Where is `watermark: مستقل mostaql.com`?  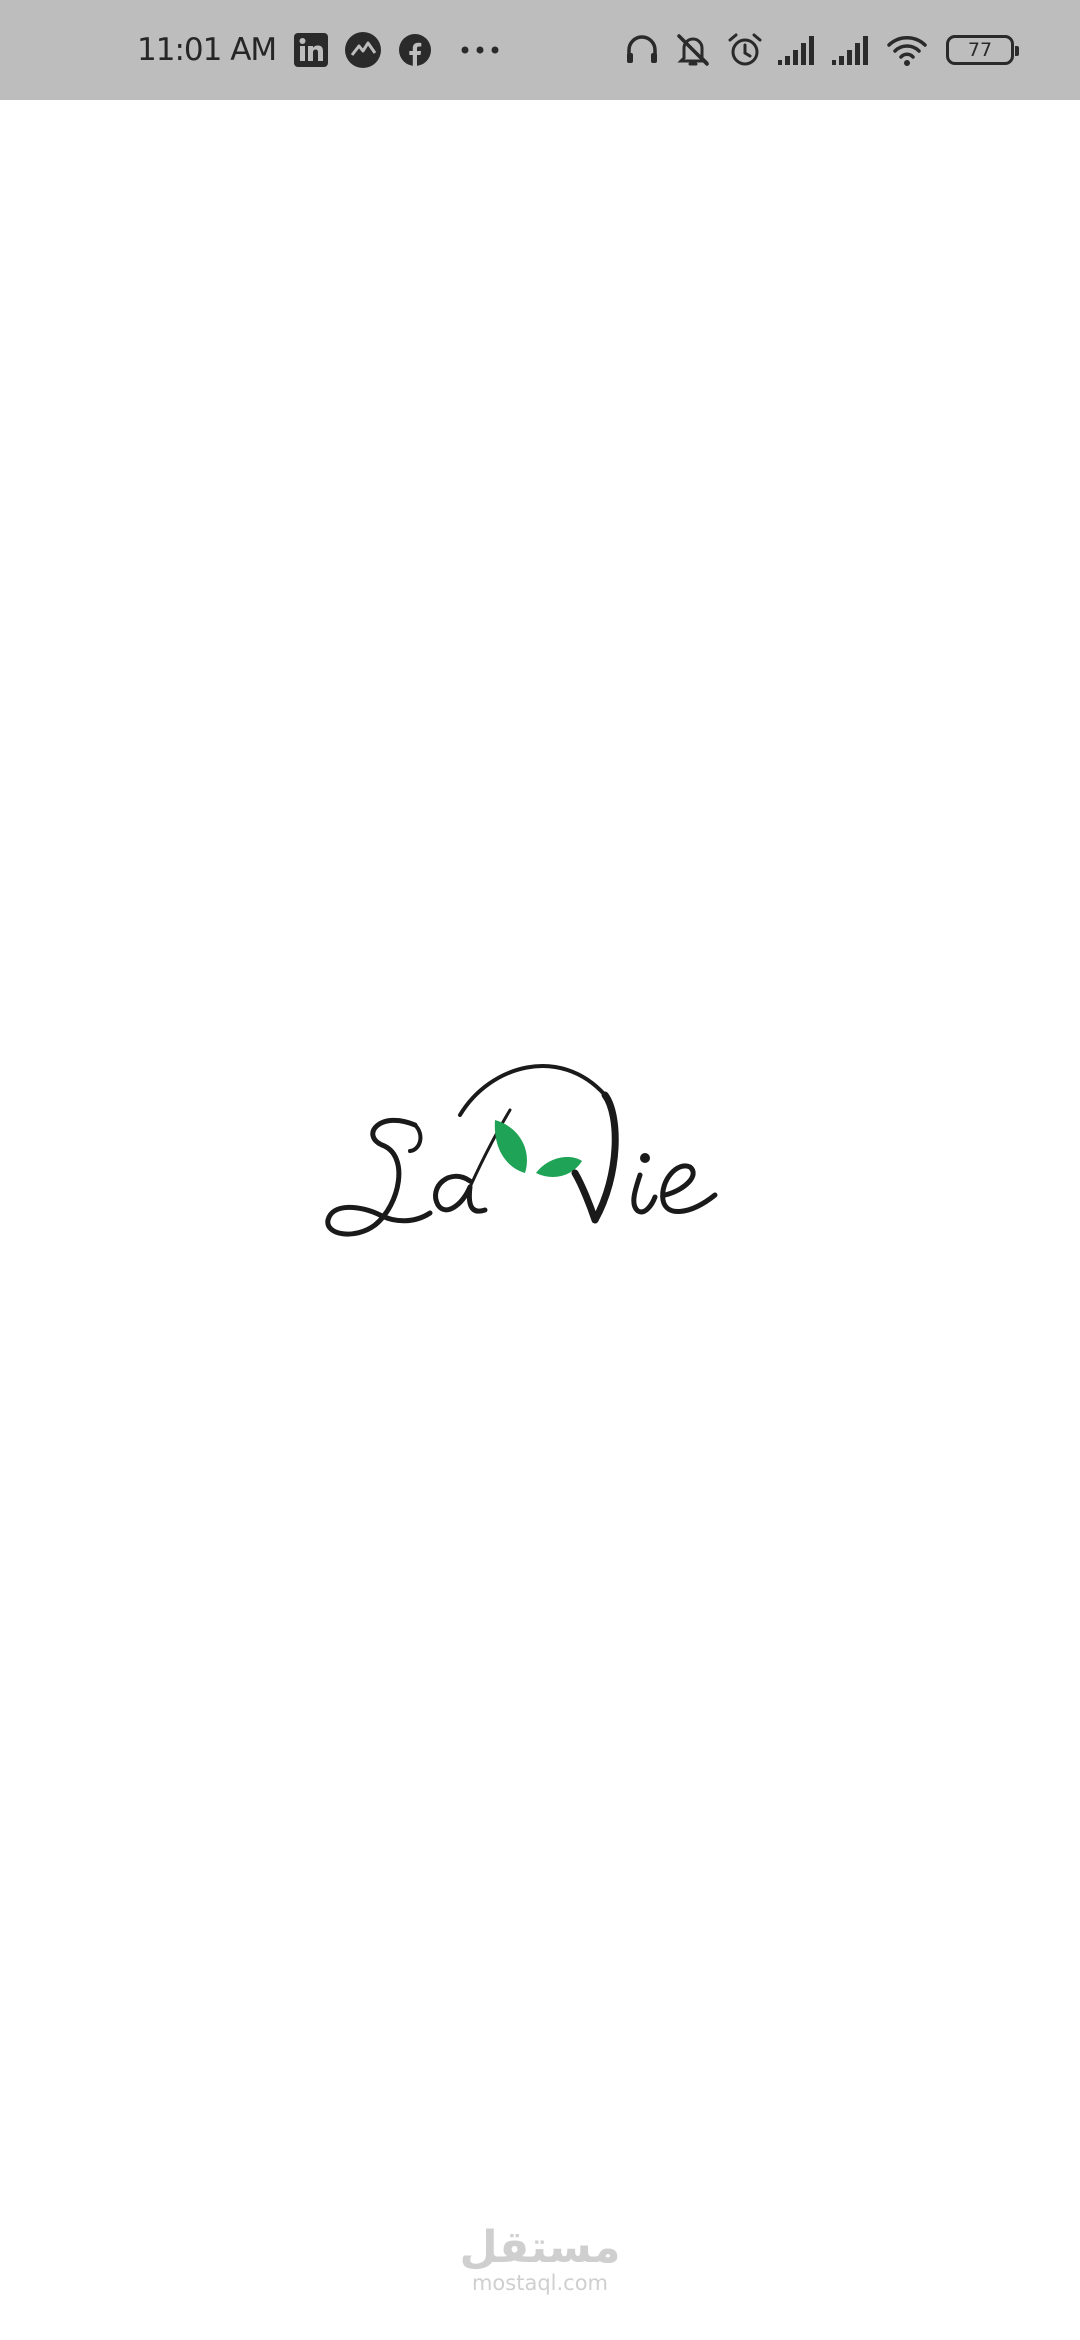
watermark: مستقل mostaql.com is located at coordinates (540, 2259).